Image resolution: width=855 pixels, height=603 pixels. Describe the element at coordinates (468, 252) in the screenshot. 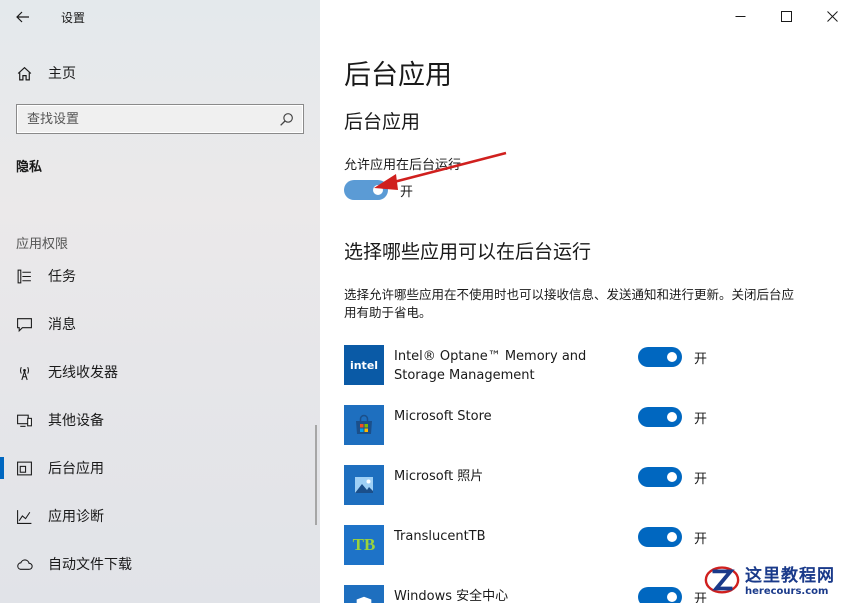

I see `choose-apps-heading: 选择哪些应用可以在后台运行` at that location.